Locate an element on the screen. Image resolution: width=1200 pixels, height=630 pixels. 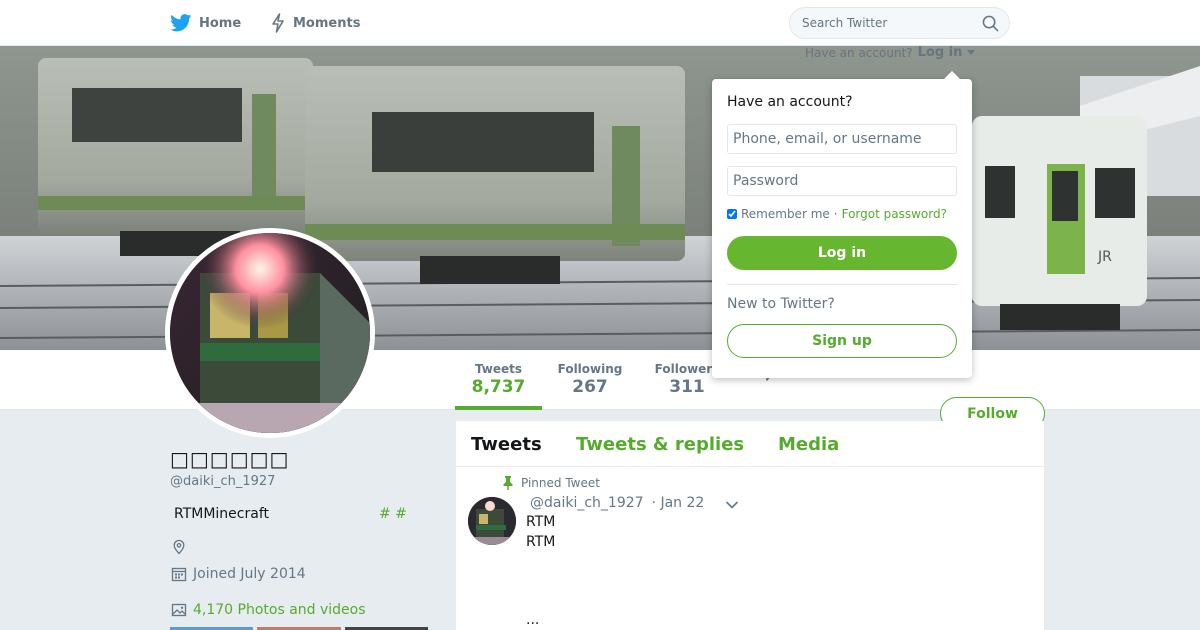
twitter-bird-icon is located at coordinates (181, 23).